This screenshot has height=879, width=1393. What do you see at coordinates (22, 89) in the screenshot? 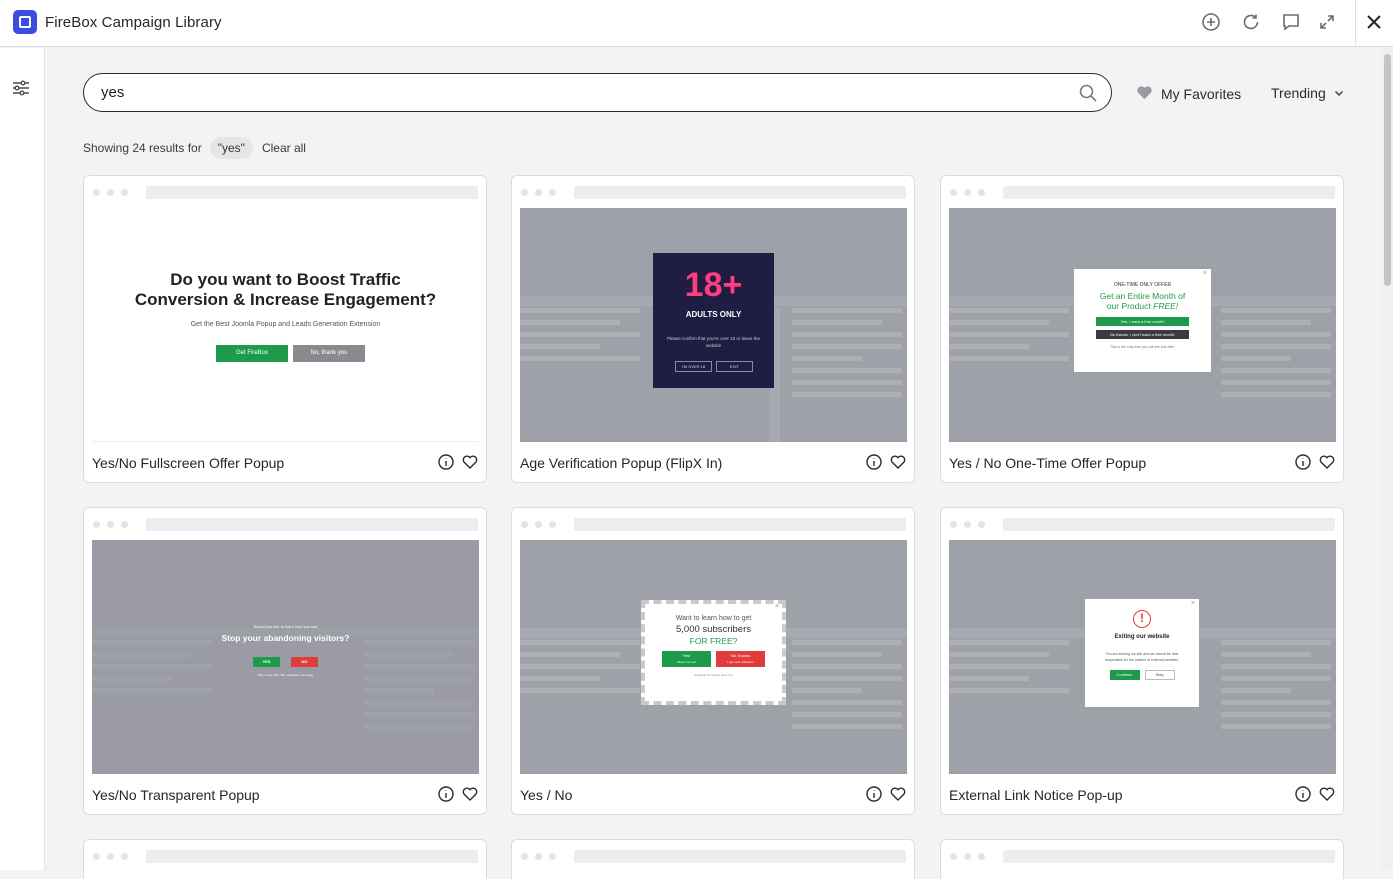
I see `filter-icon` at bounding box center [22, 89].